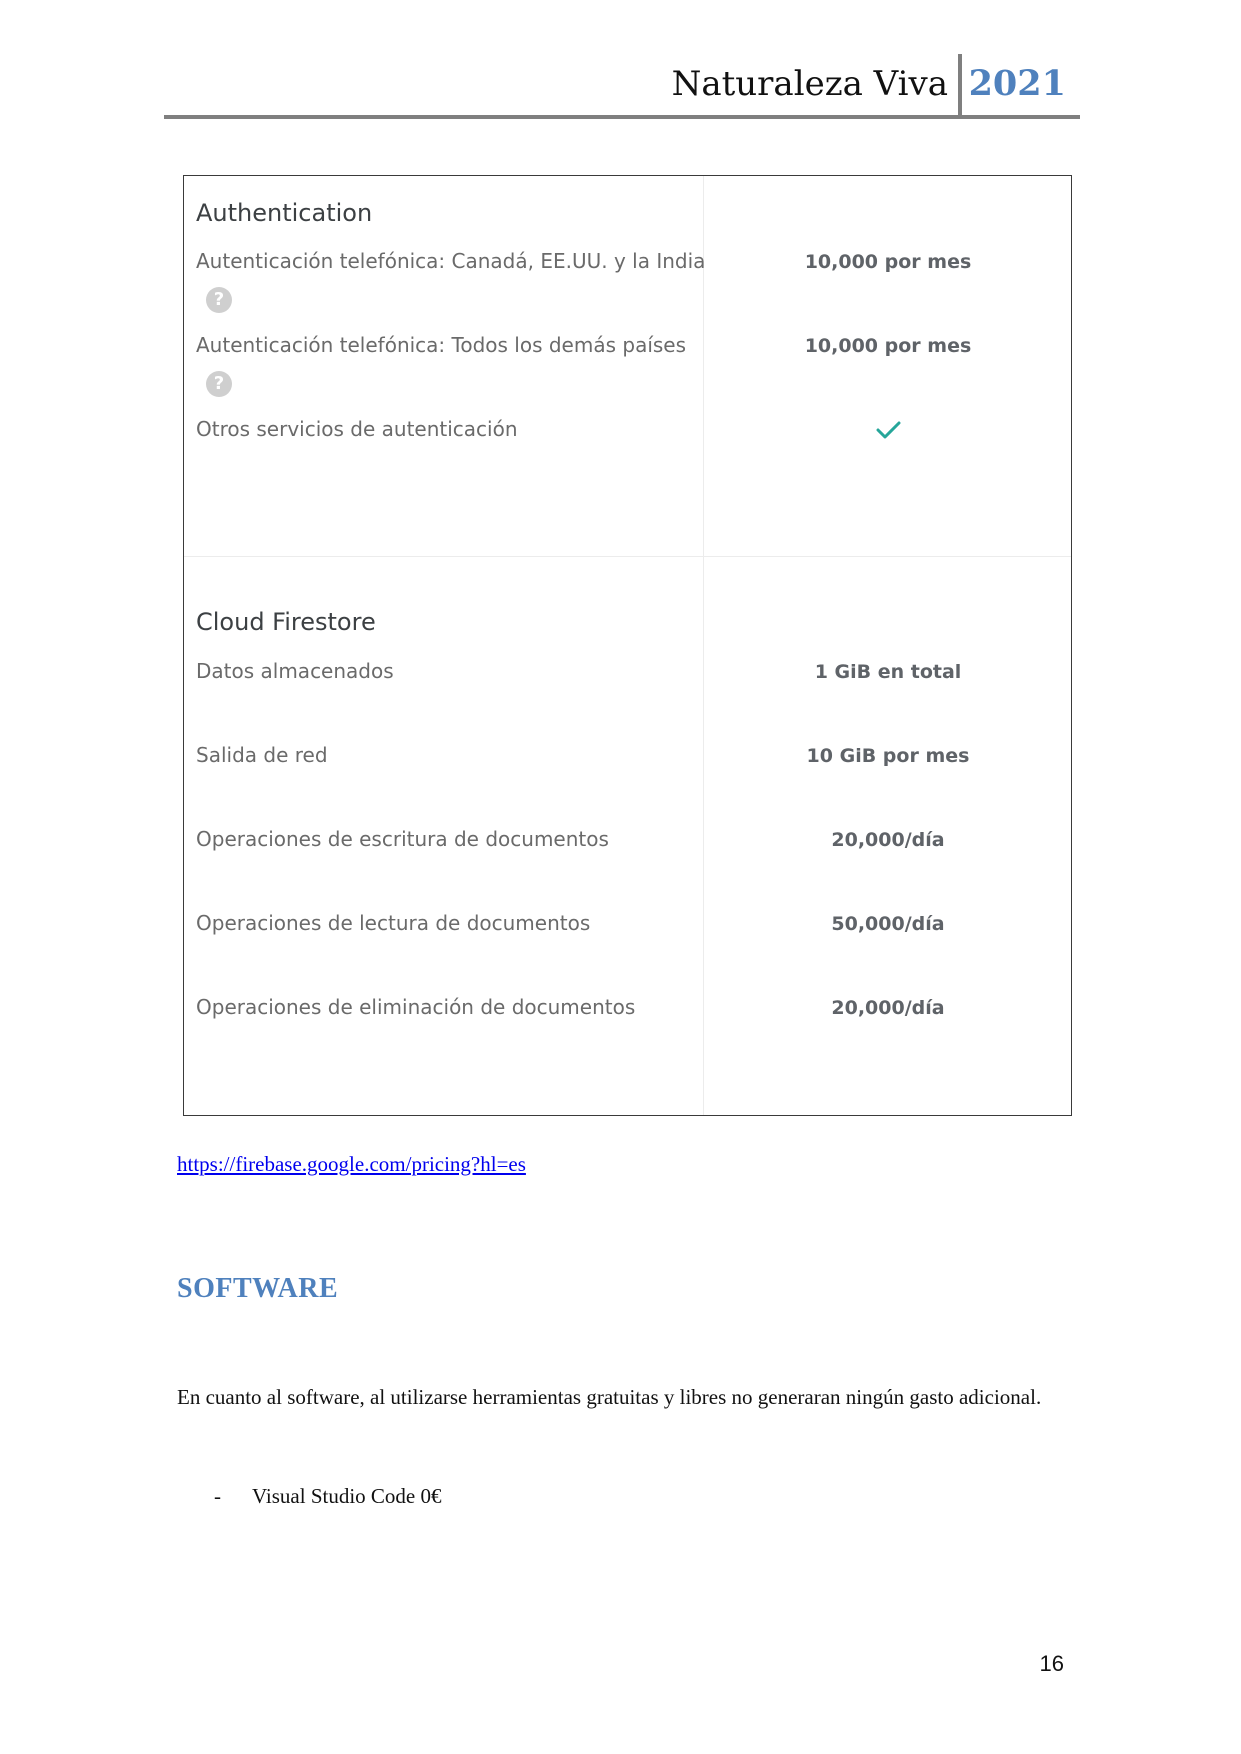  What do you see at coordinates (622, 117) in the screenshot?
I see `header-rule` at bounding box center [622, 117].